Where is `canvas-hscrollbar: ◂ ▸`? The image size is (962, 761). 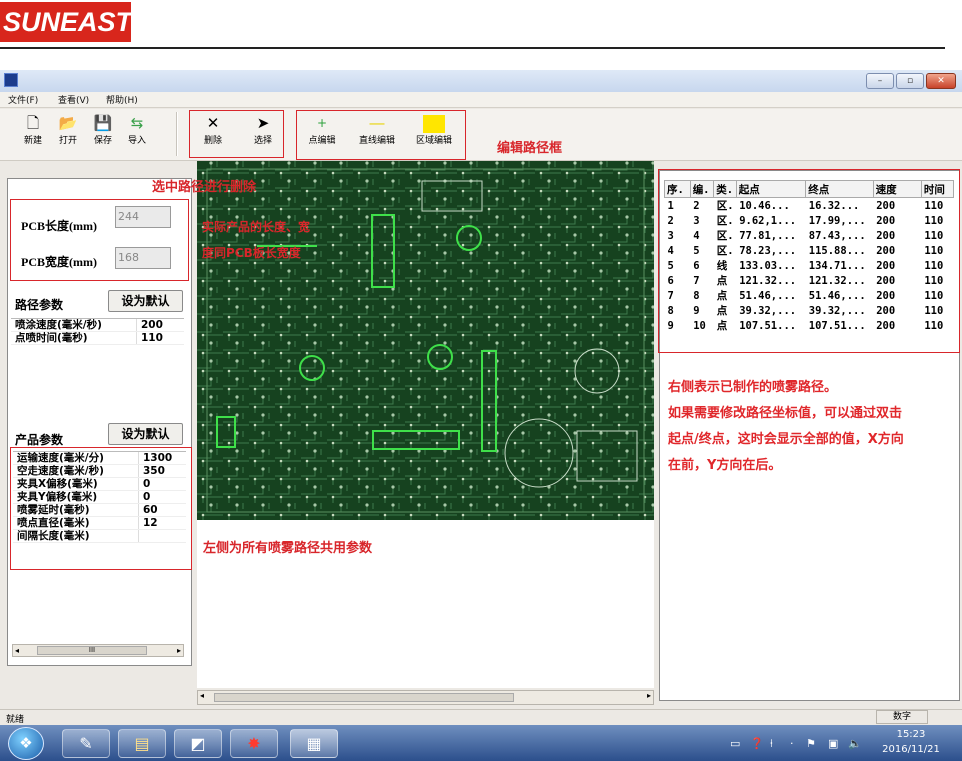
canvas-hscrollbar: ◂ ▸ is located at coordinates (425, 697).